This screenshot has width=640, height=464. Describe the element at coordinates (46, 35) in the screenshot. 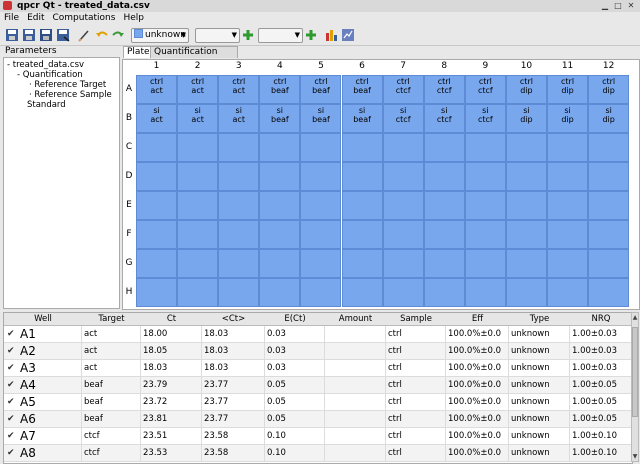

I see `save-copy-icon` at that location.